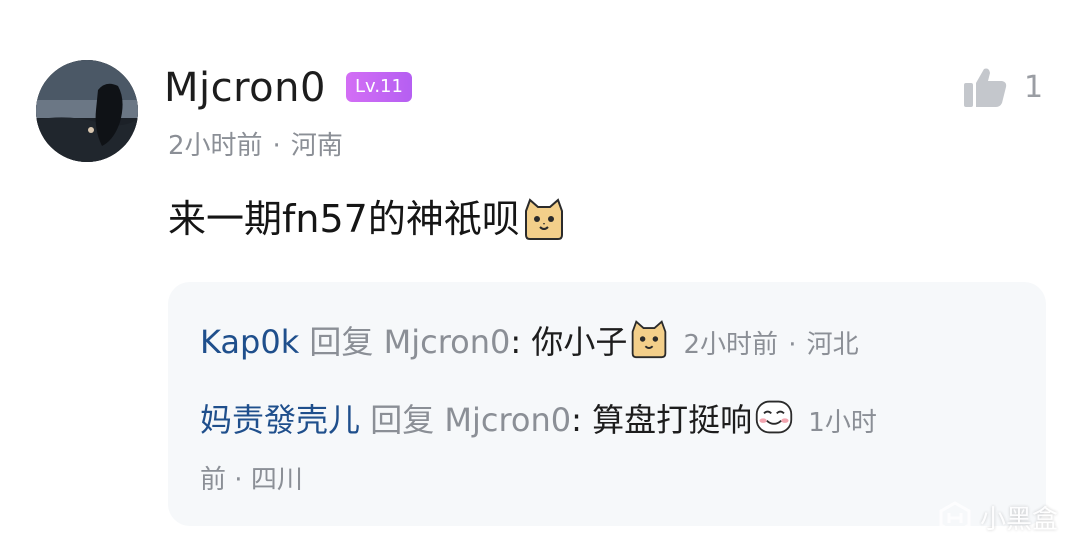 This screenshot has width=1080, height=548. Describe the element at coordinates (832, 345) in the screenshot. I see `reply-location: 河北` at that location.